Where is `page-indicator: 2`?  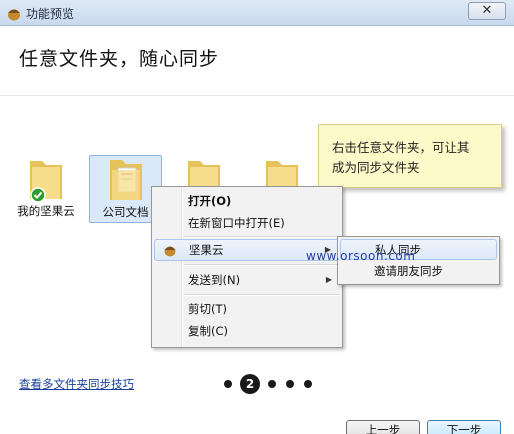
page-indicator: 2 is located at coordinates (268, 384).